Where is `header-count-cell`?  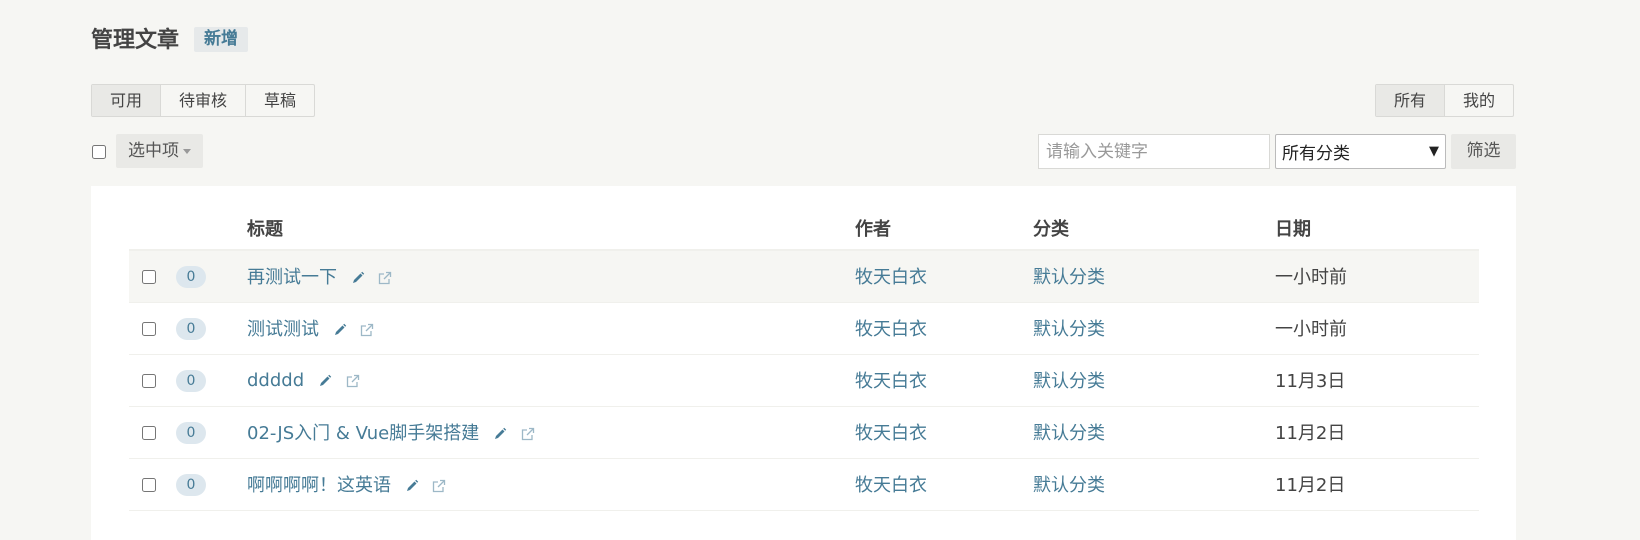
header-count-cell is located at coordinates (211, 228).